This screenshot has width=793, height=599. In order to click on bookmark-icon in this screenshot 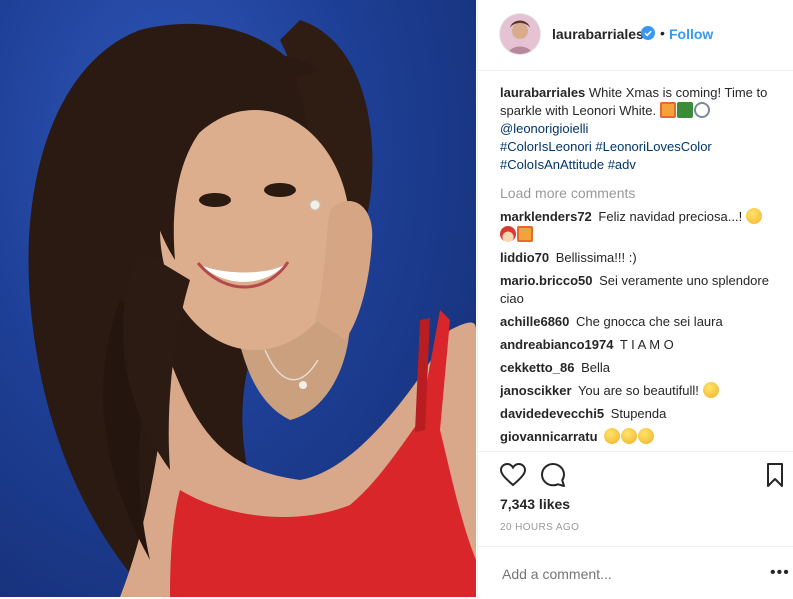, I will do `click(775, 475)`.